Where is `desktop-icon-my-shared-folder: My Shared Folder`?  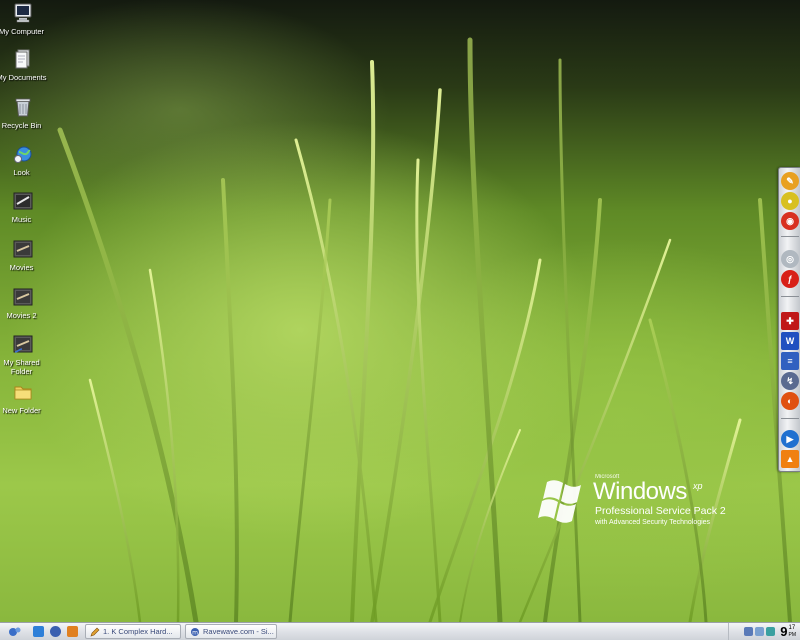 desktop-icon-my-shared-folder: My Shared Folder is located at coordinates (23, 354).